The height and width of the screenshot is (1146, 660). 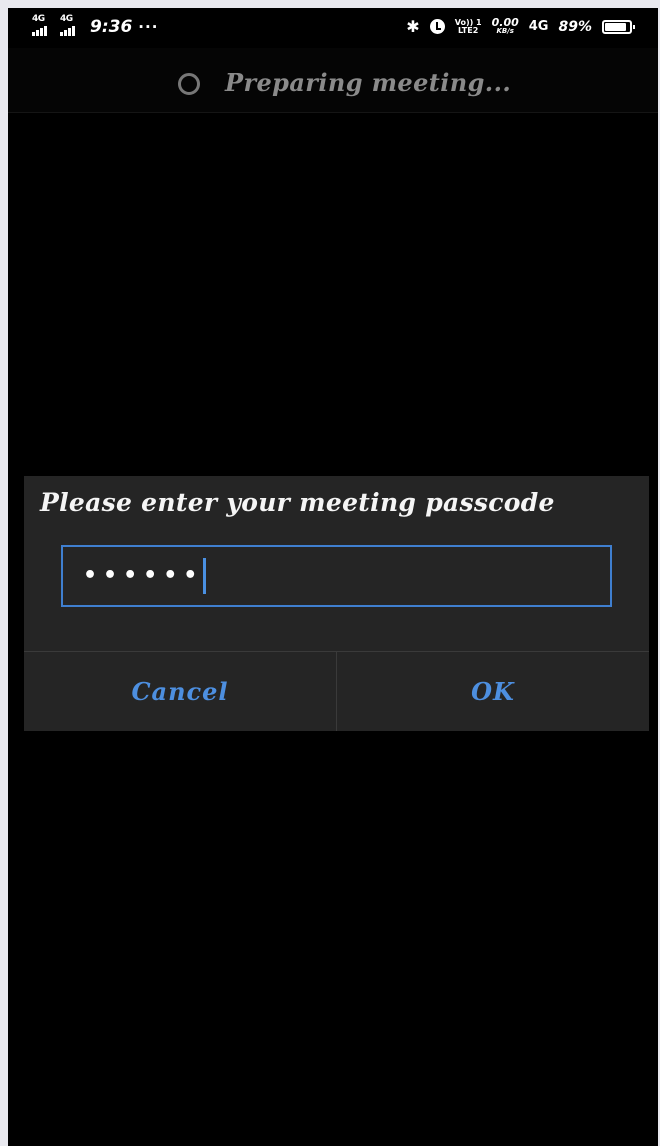 What do you see at coordinates (297, 502) in the screenshot?
I see `dialog-title: Please enter your meeting passcode` at bounding box center [297, 502].